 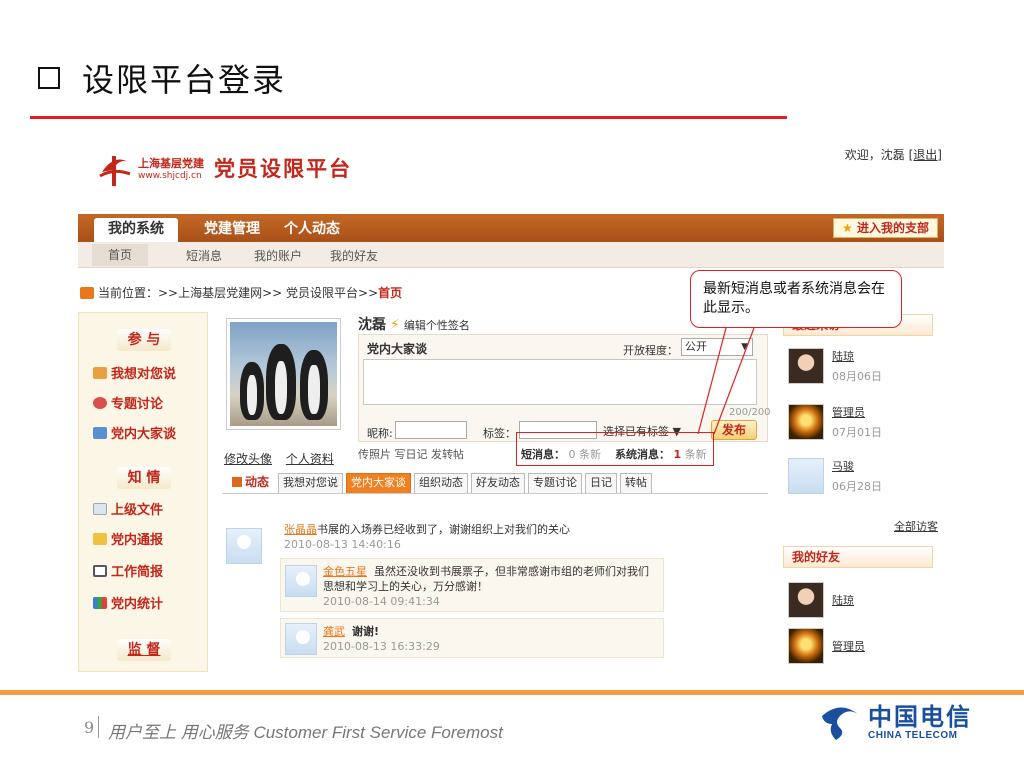 What do you see at coordinates (232, 230) in the screenshot?
I see `nav-tab-party-management: 党建管理` at bounding box center [232, 230].